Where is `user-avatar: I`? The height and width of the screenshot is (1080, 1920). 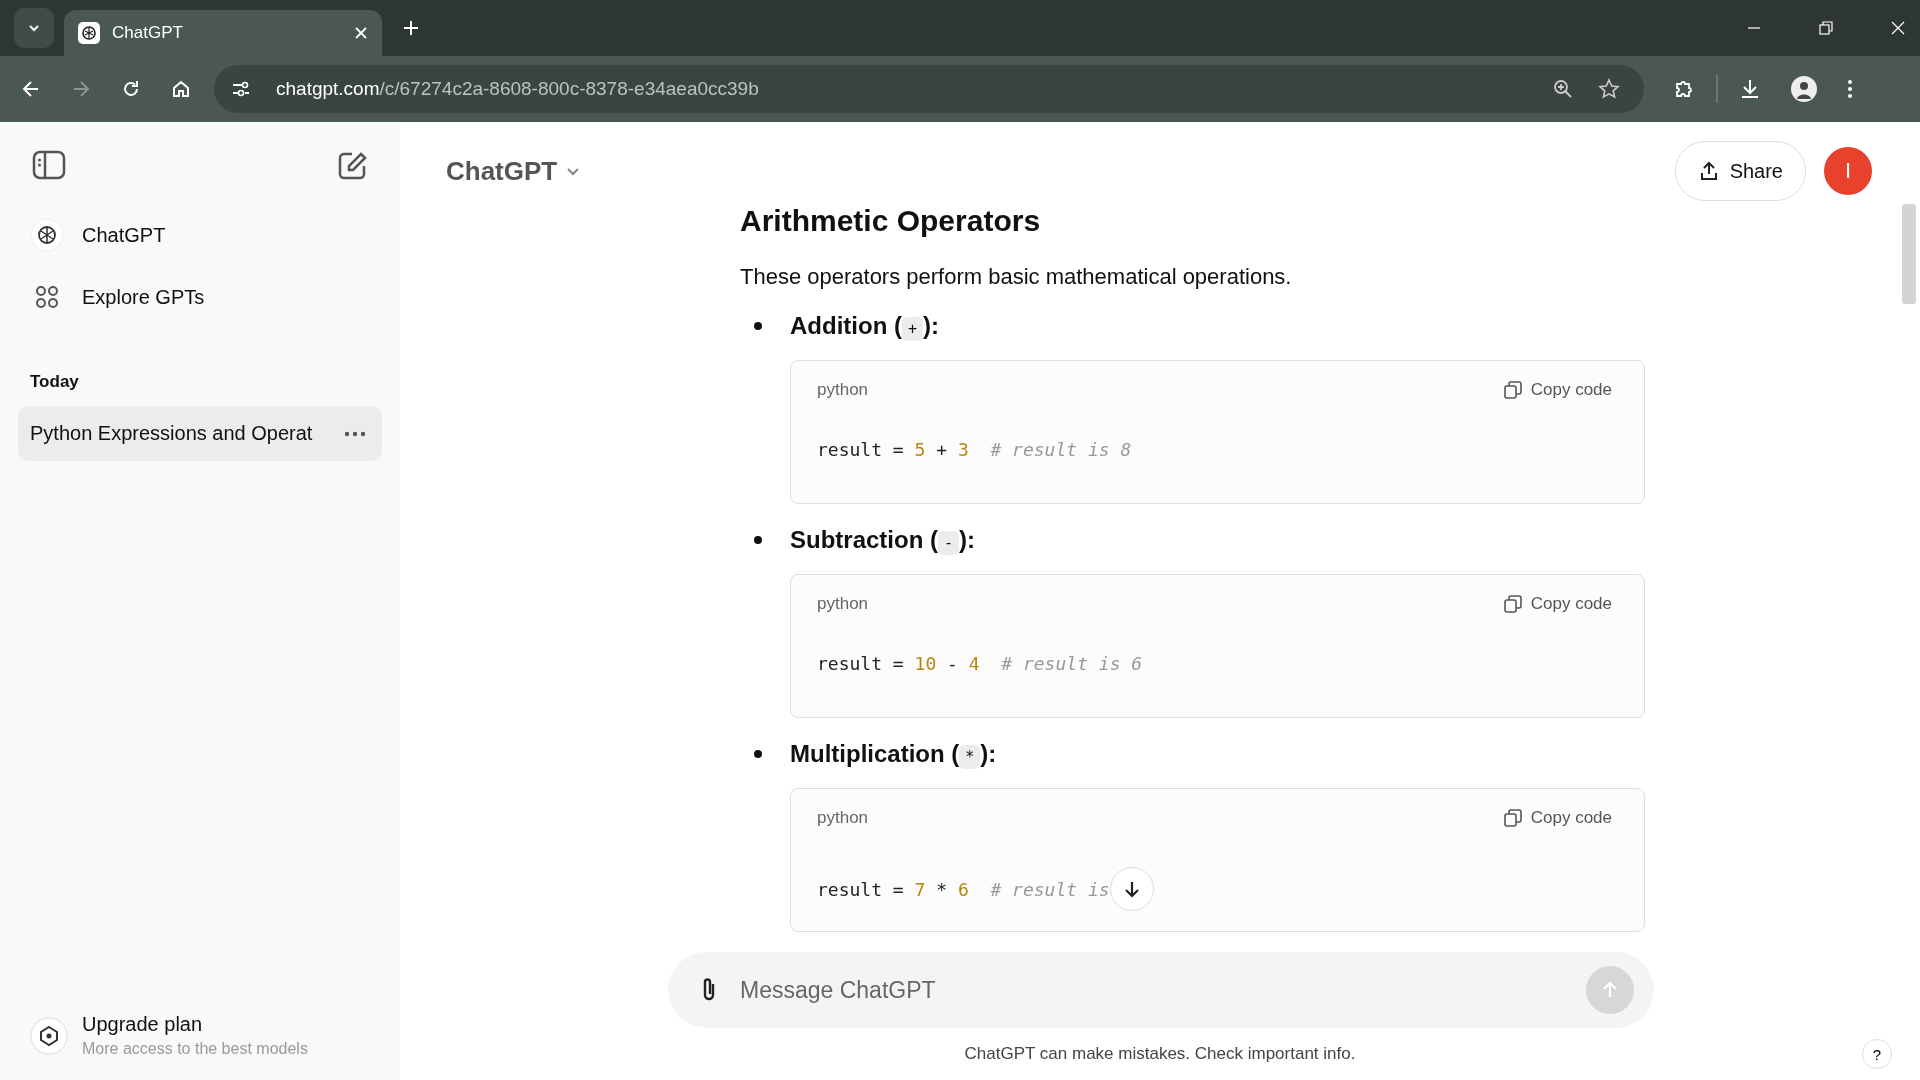 user-avatar: I is located at coordinates (1848, 171).